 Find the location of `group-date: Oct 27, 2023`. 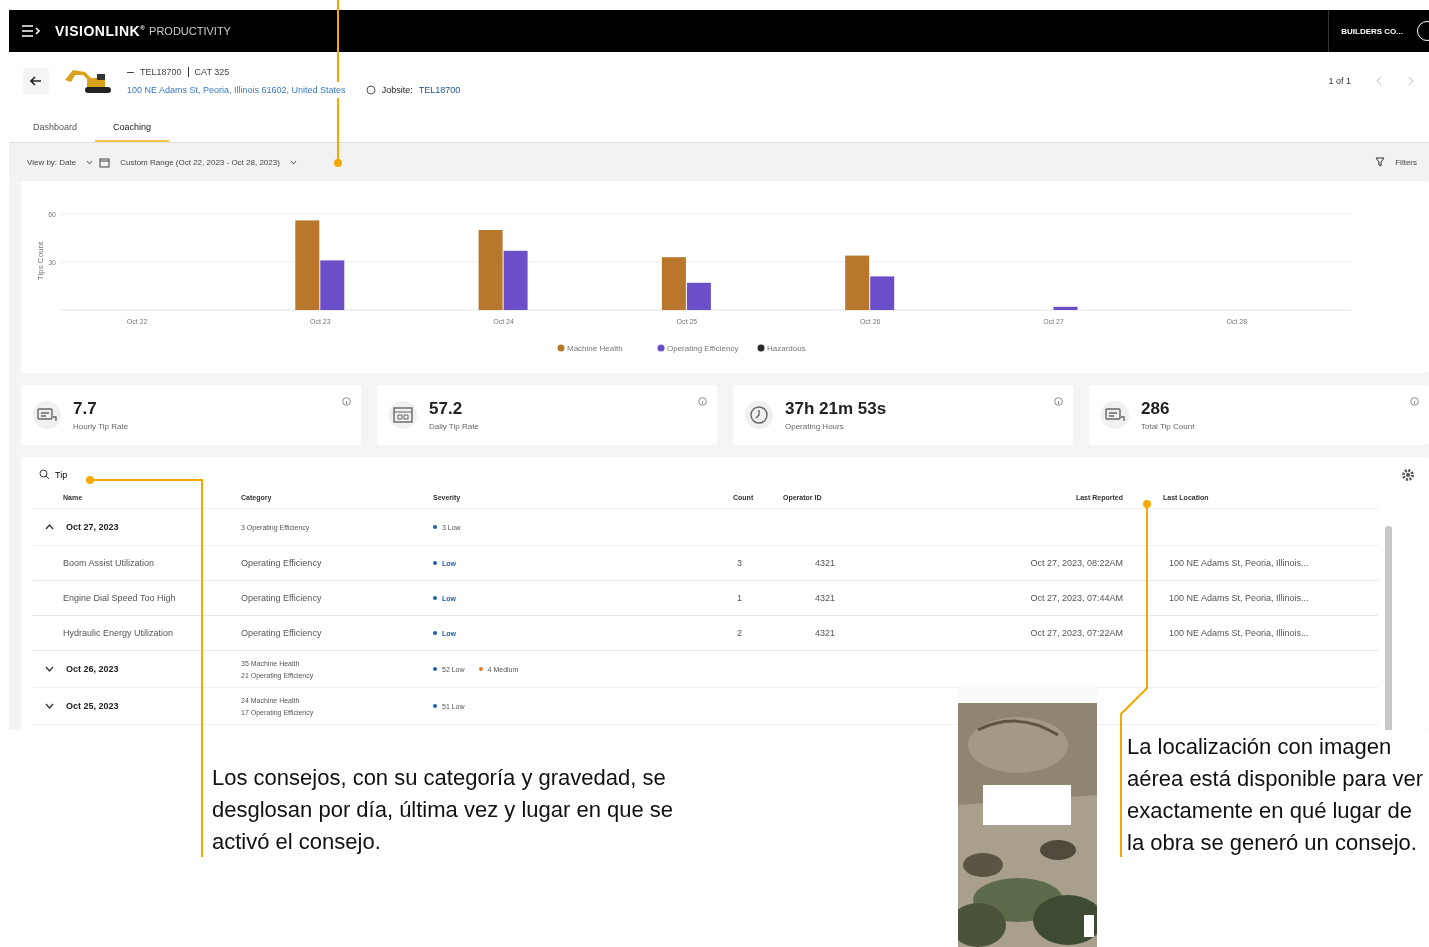

group-date: Oct 27, 2023 is located at coordinates (92, 527).